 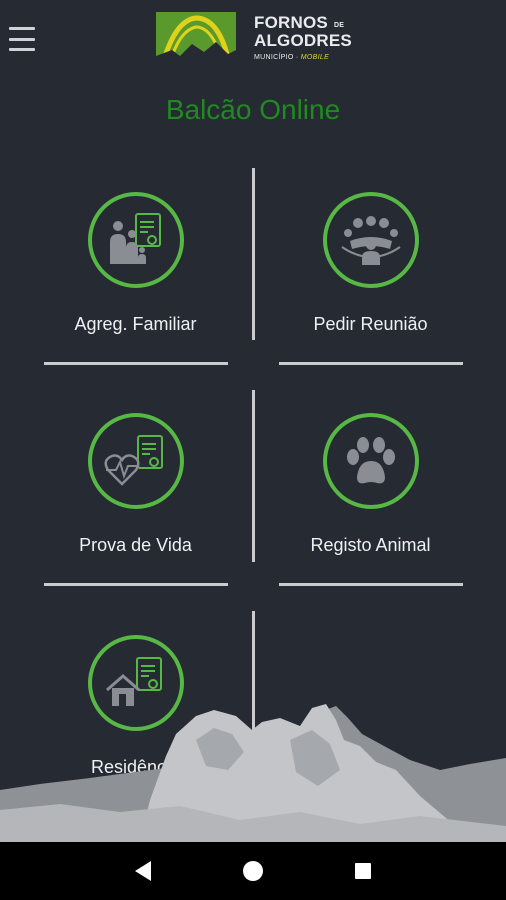 What do you see at coordinates (370, 240) in the screenshot?
I see `meeting-group-icon` at bounding box center [370, 240].